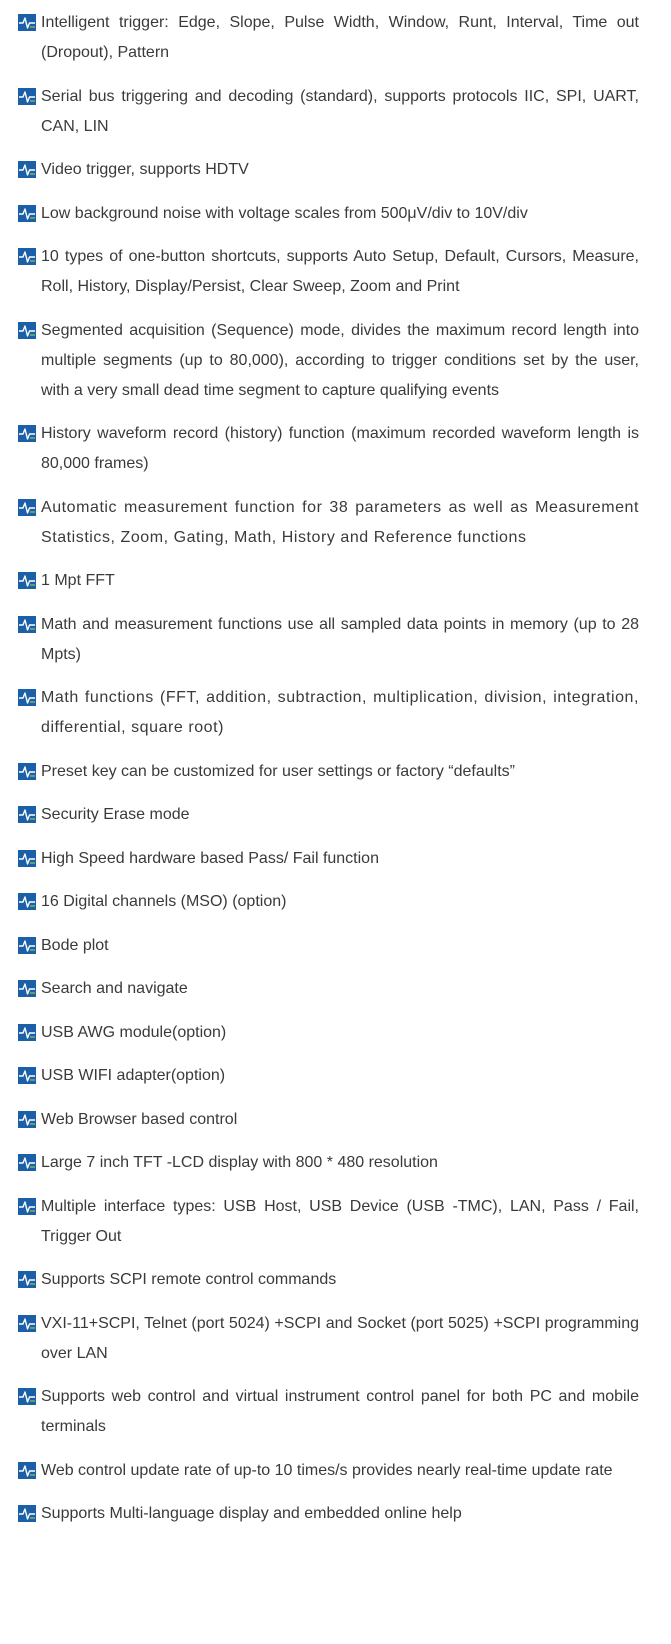 This screenshot has height=1644, width=671. I want to click on feature-item: USB AWG module(option), so click(328, 1033).